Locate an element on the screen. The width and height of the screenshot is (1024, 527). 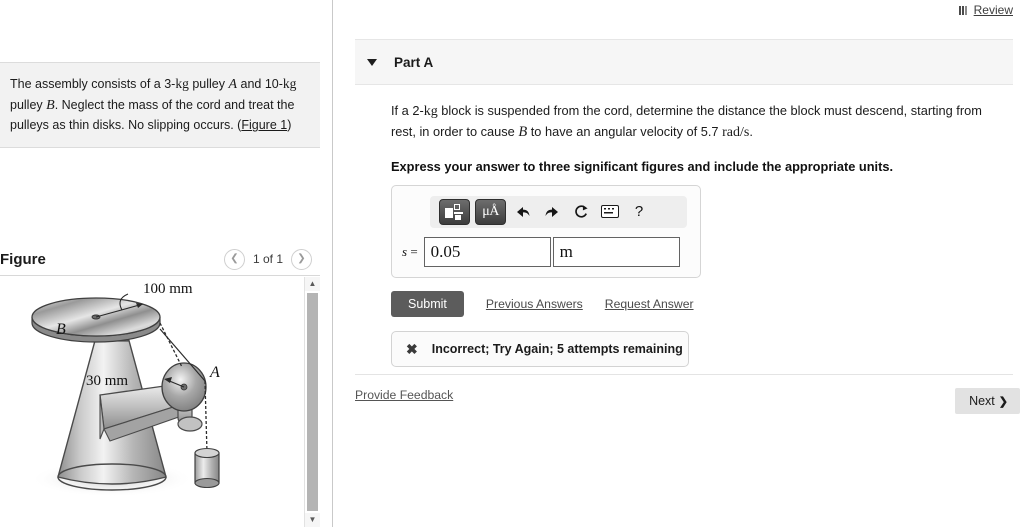
next-button-label: Next is located at coordinates (982, 401).